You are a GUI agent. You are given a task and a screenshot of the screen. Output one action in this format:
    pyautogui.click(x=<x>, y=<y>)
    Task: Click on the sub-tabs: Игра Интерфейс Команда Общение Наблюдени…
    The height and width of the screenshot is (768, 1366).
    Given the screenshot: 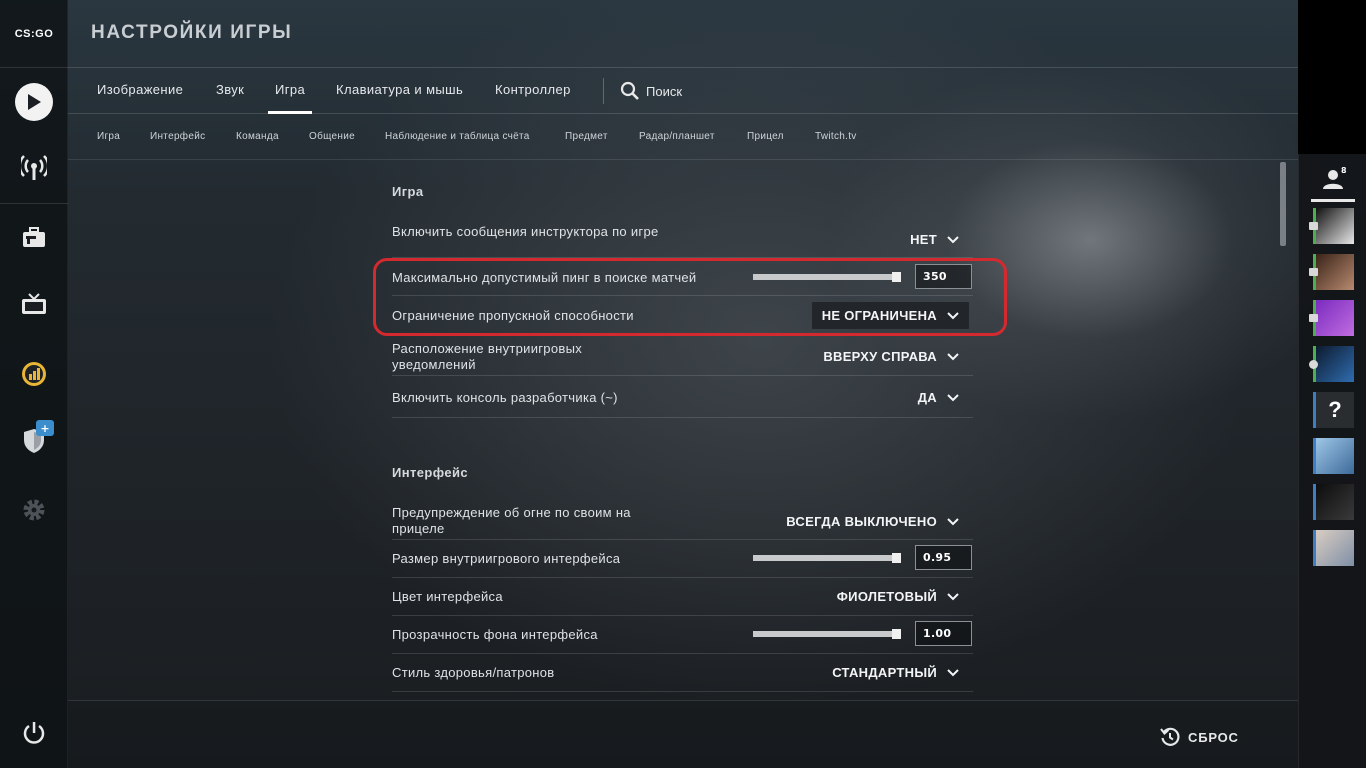 What is the action you would take?
    pyautogui.click(x=683, y=137)
    